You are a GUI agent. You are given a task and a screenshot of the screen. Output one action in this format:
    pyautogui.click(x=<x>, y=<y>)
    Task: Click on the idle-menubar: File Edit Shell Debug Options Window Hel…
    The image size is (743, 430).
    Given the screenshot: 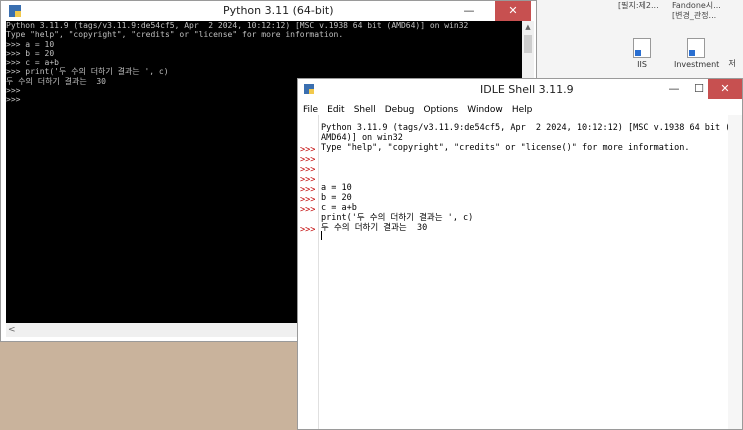 What is the action you would take?
    pyautogui.click(x=520, y=107)
    